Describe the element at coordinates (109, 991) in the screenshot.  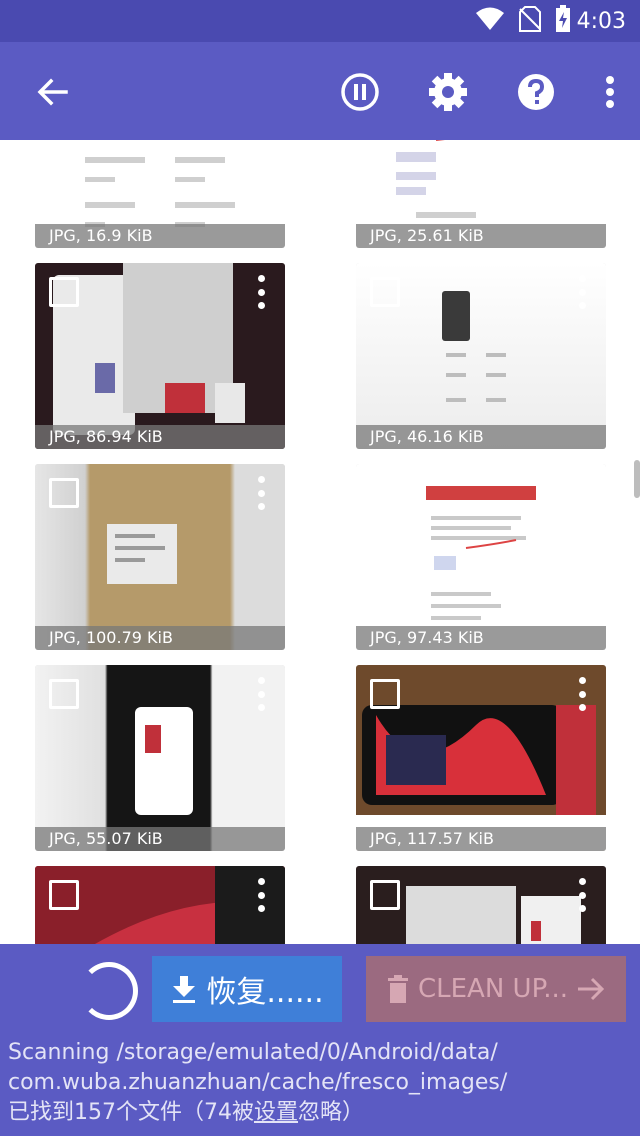
I see `progress-spinner` at that location.